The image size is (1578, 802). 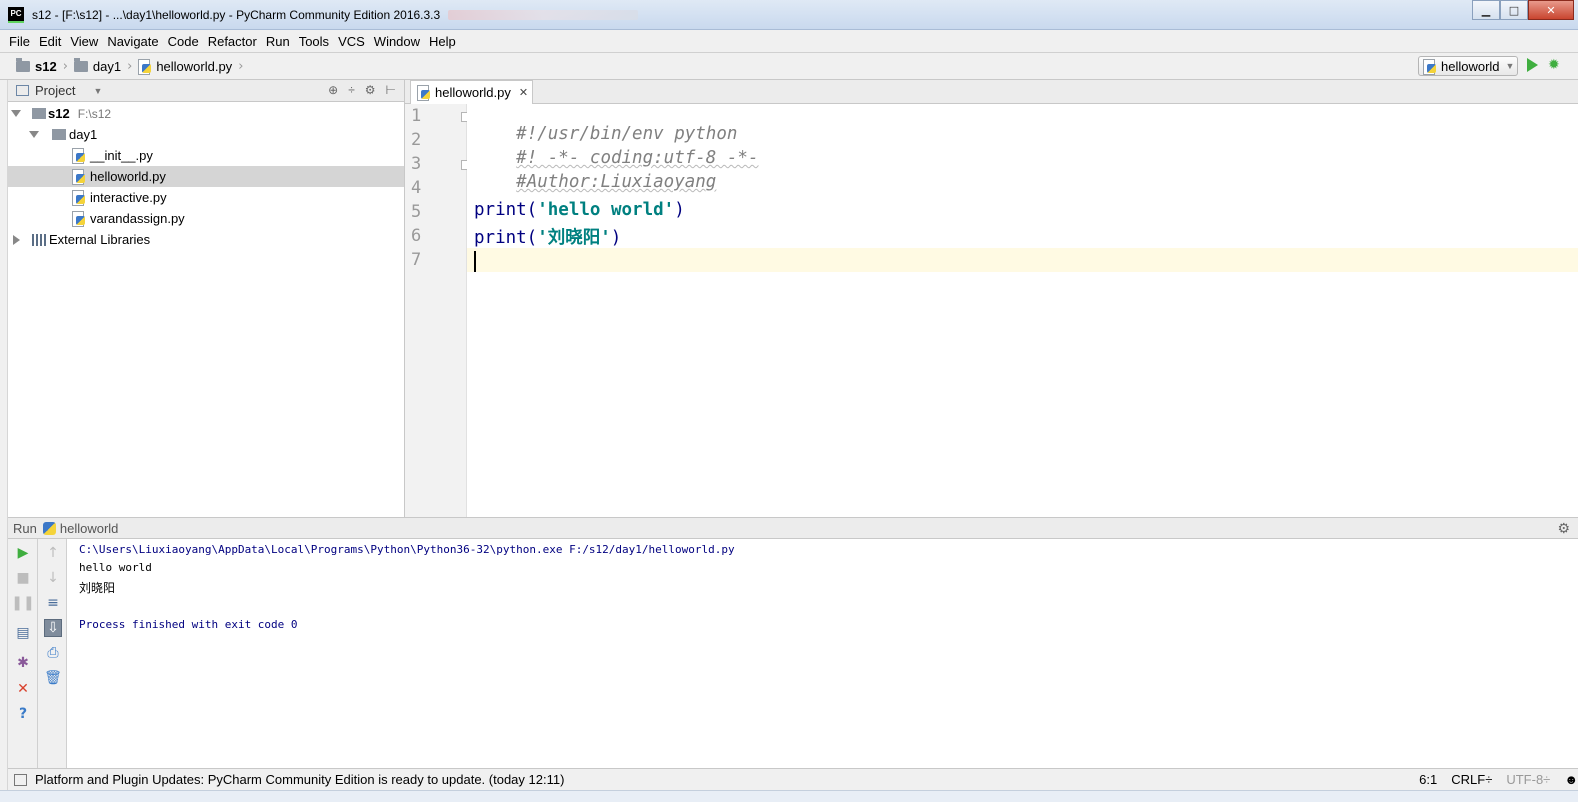 What do you see at coordinates (206, 239) in the screenshot?
I see `tree-item-external-libraries: External Libraries` at bounding box center [206, 239].